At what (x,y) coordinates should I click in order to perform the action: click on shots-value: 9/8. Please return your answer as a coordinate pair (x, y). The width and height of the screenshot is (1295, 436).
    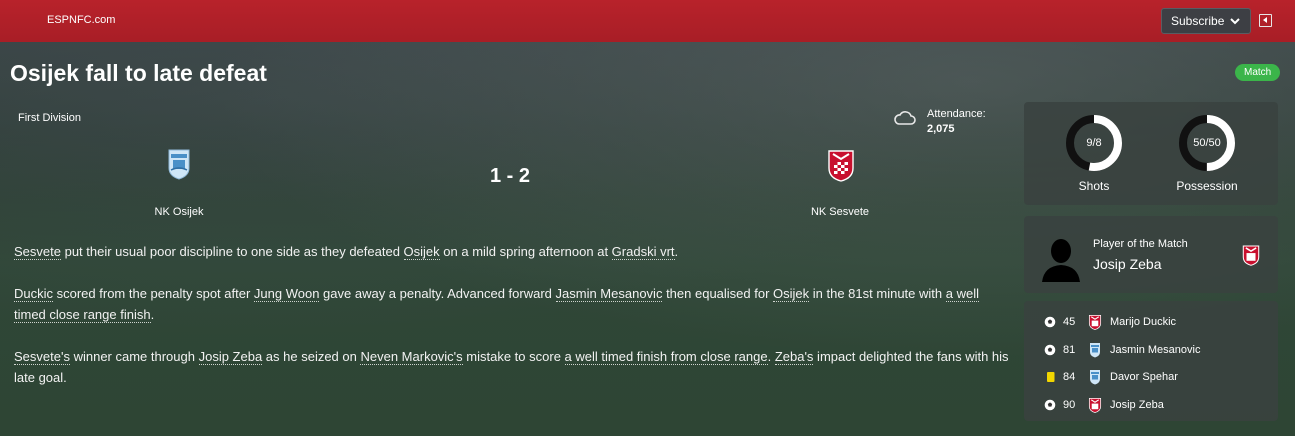
    Looking at the image, I should click on (1094, 143).